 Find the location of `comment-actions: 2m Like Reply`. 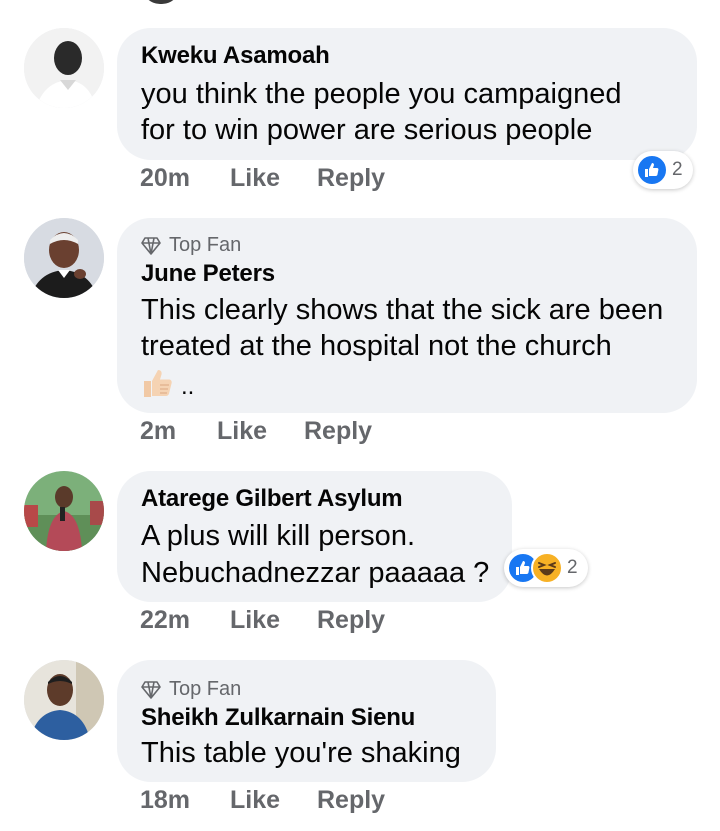

comment-actions: 2m Like Reply is located at coordinates (256, 431).